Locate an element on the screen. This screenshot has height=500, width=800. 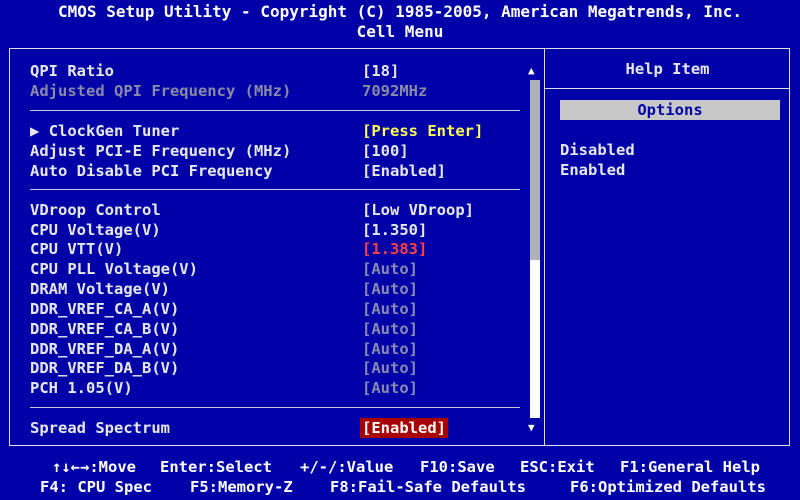
footer-optimized: F6:Optimized Defaults is located at coordinates (668, 487).